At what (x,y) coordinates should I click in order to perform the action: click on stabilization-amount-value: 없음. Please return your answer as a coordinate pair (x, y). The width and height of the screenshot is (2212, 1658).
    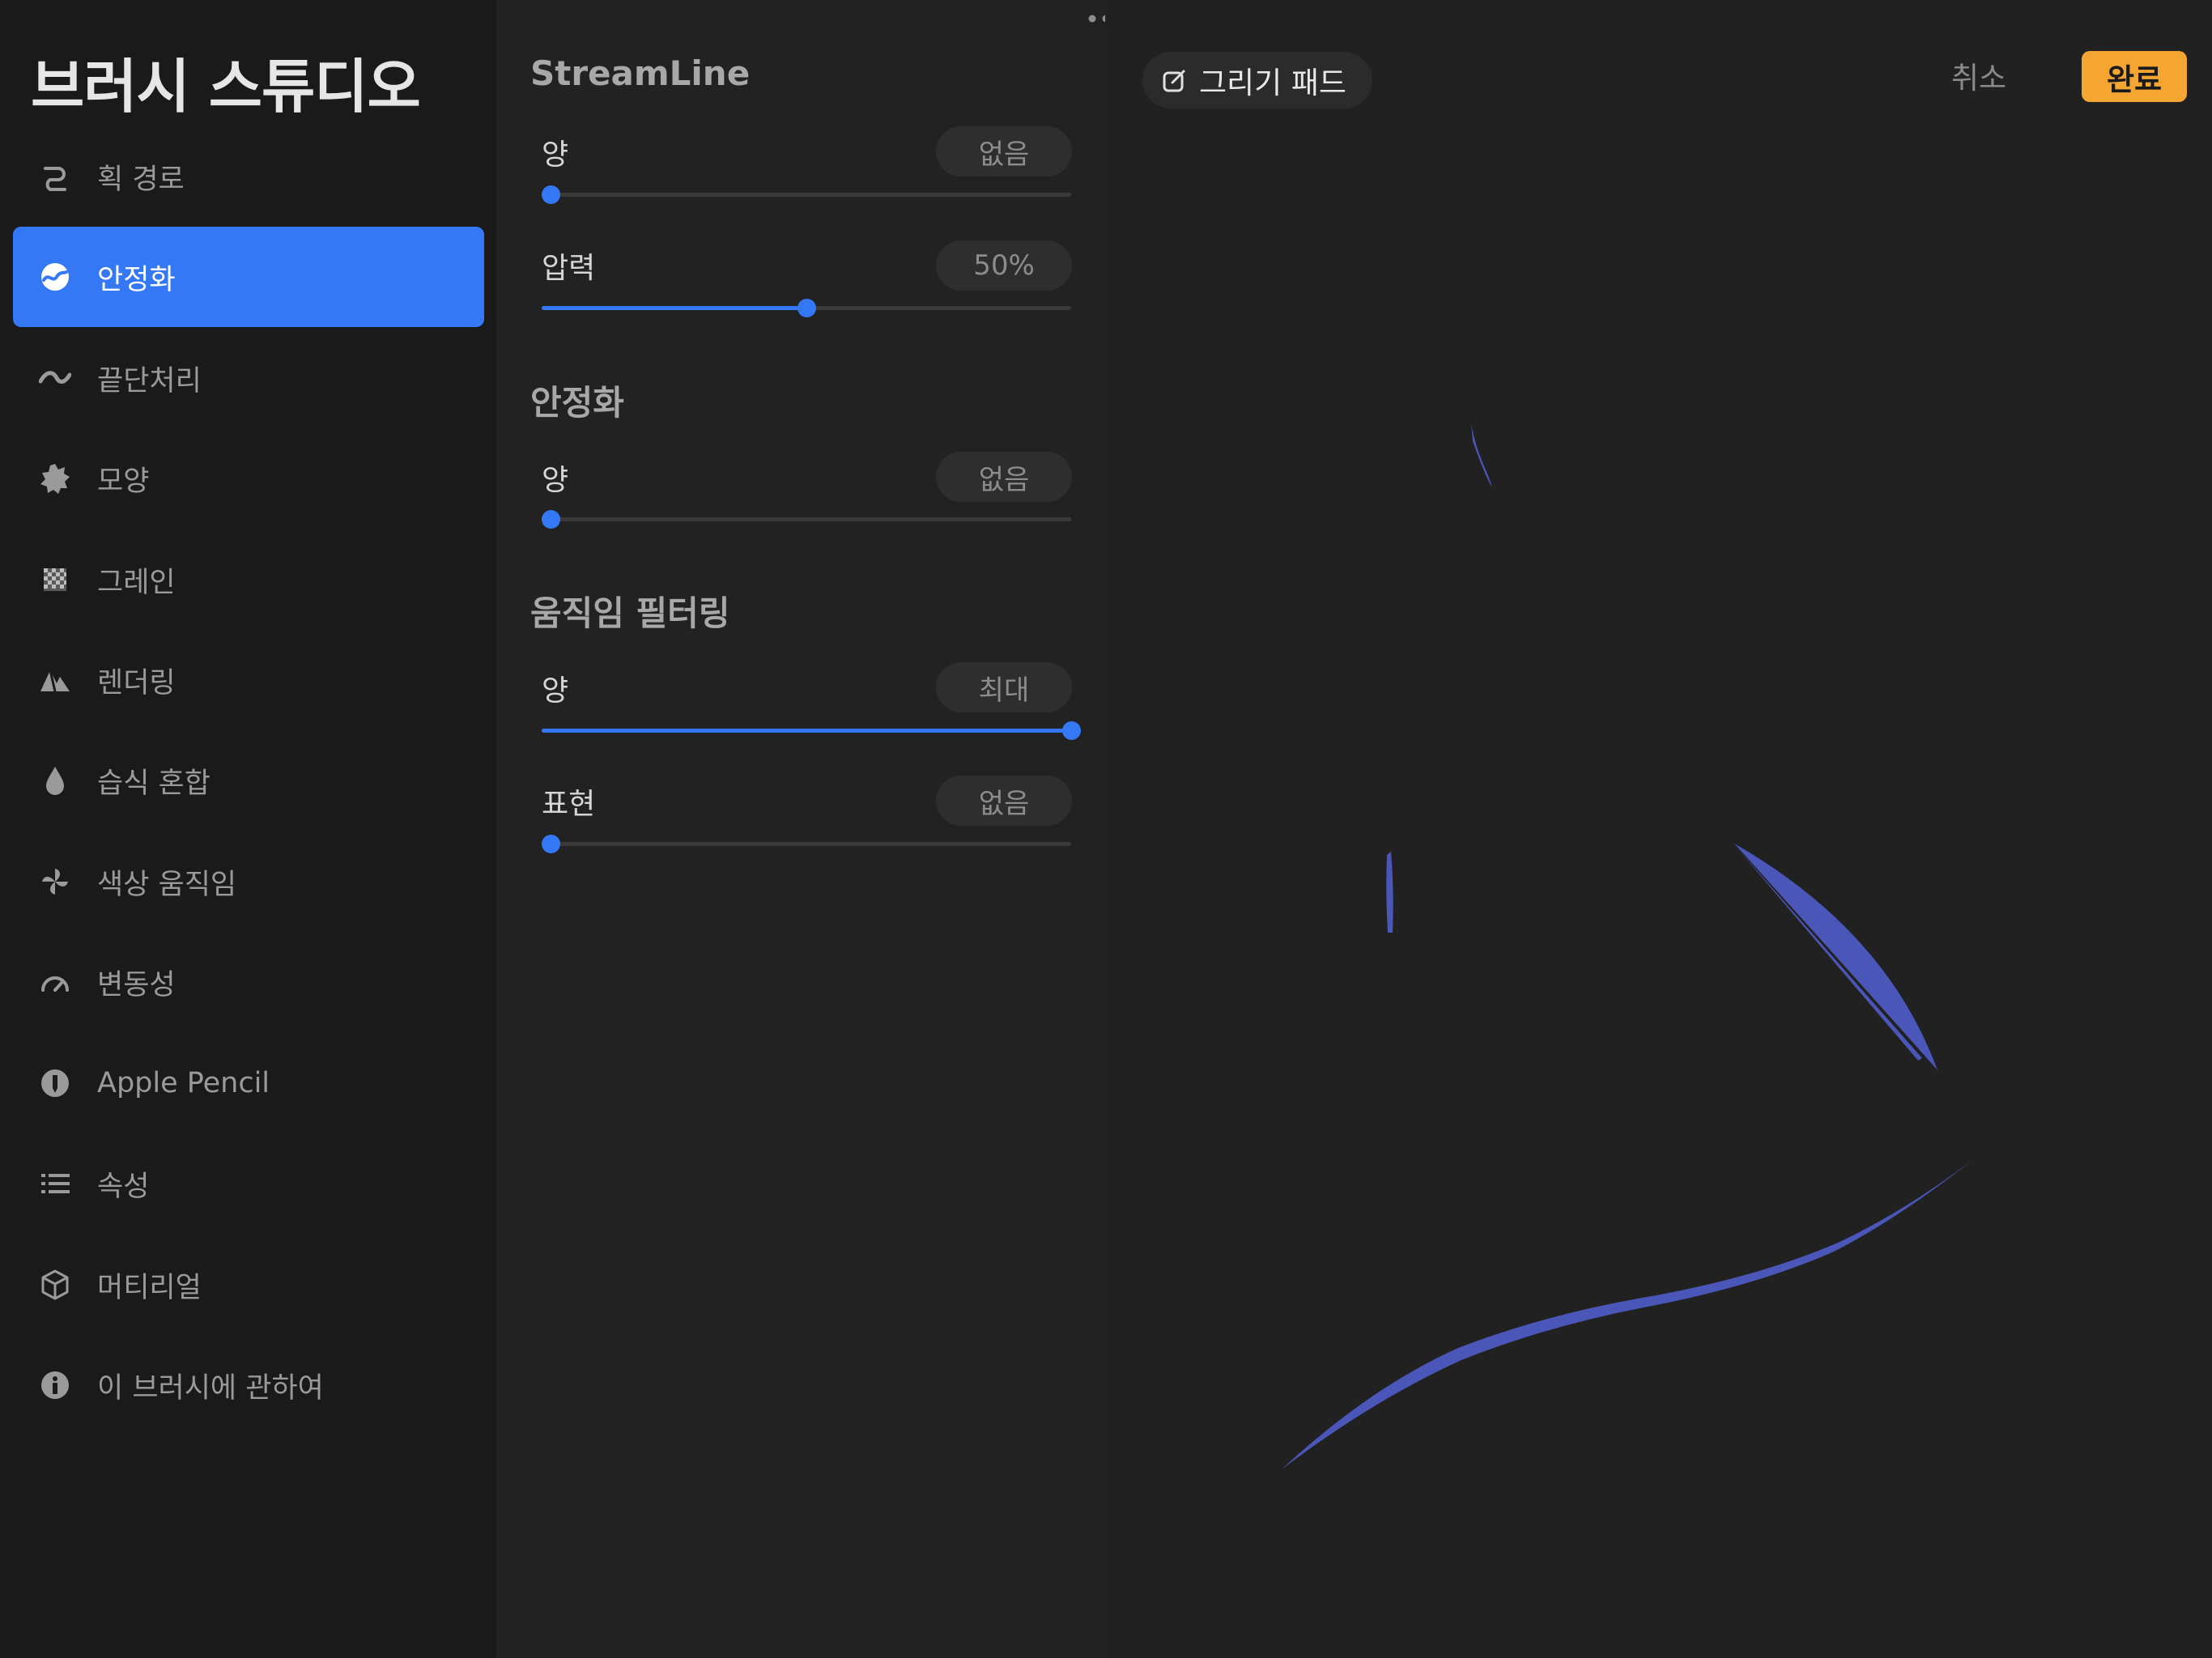
    Looking at the image, I should click on (1004, 477).